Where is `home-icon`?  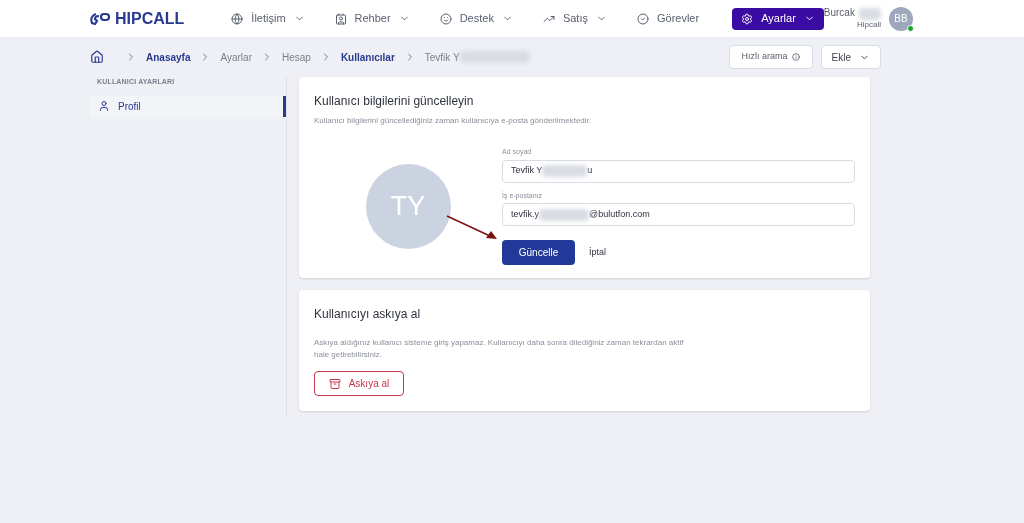
home-icon is located at coordinates (97, 57).